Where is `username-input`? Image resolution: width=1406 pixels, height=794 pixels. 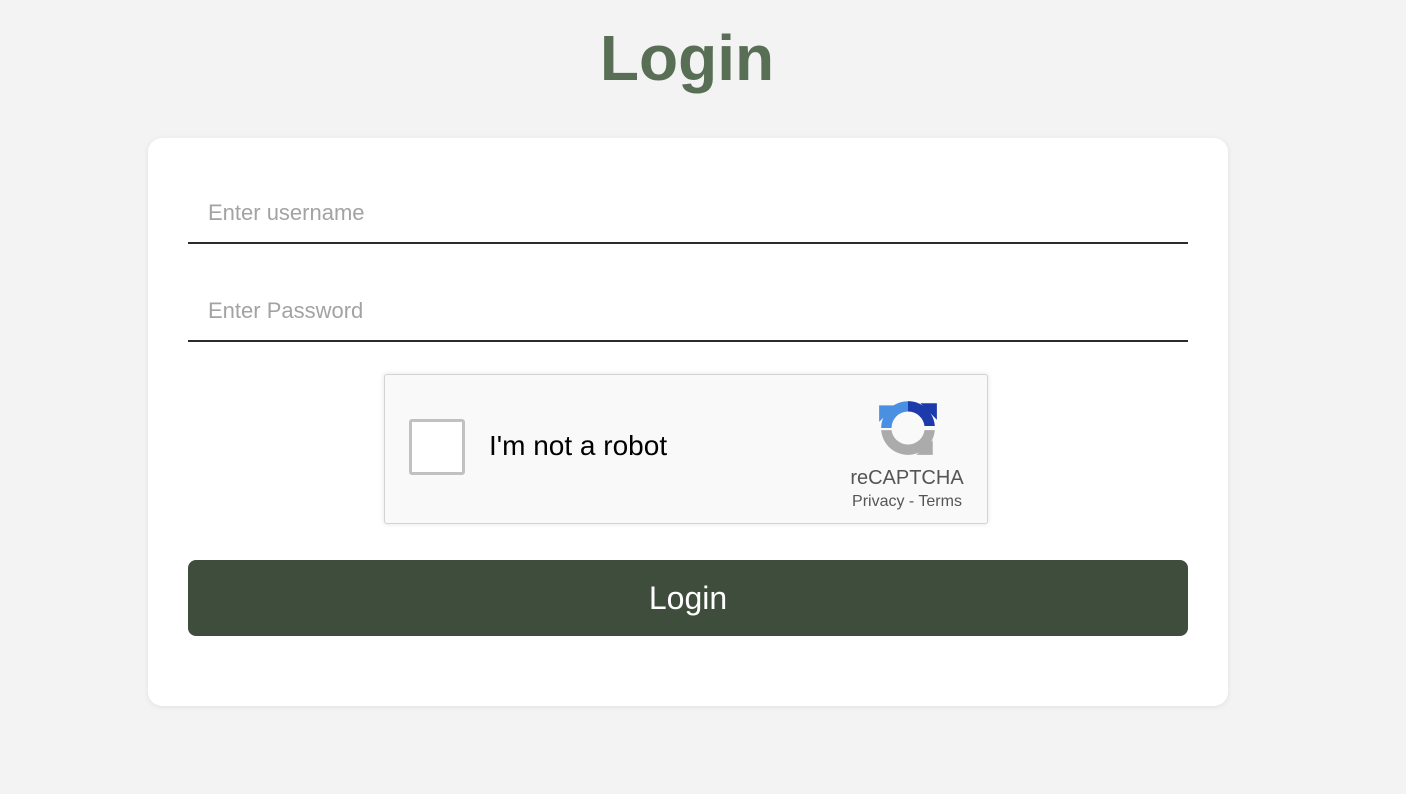 username-input is located at coordinates (688, 214).